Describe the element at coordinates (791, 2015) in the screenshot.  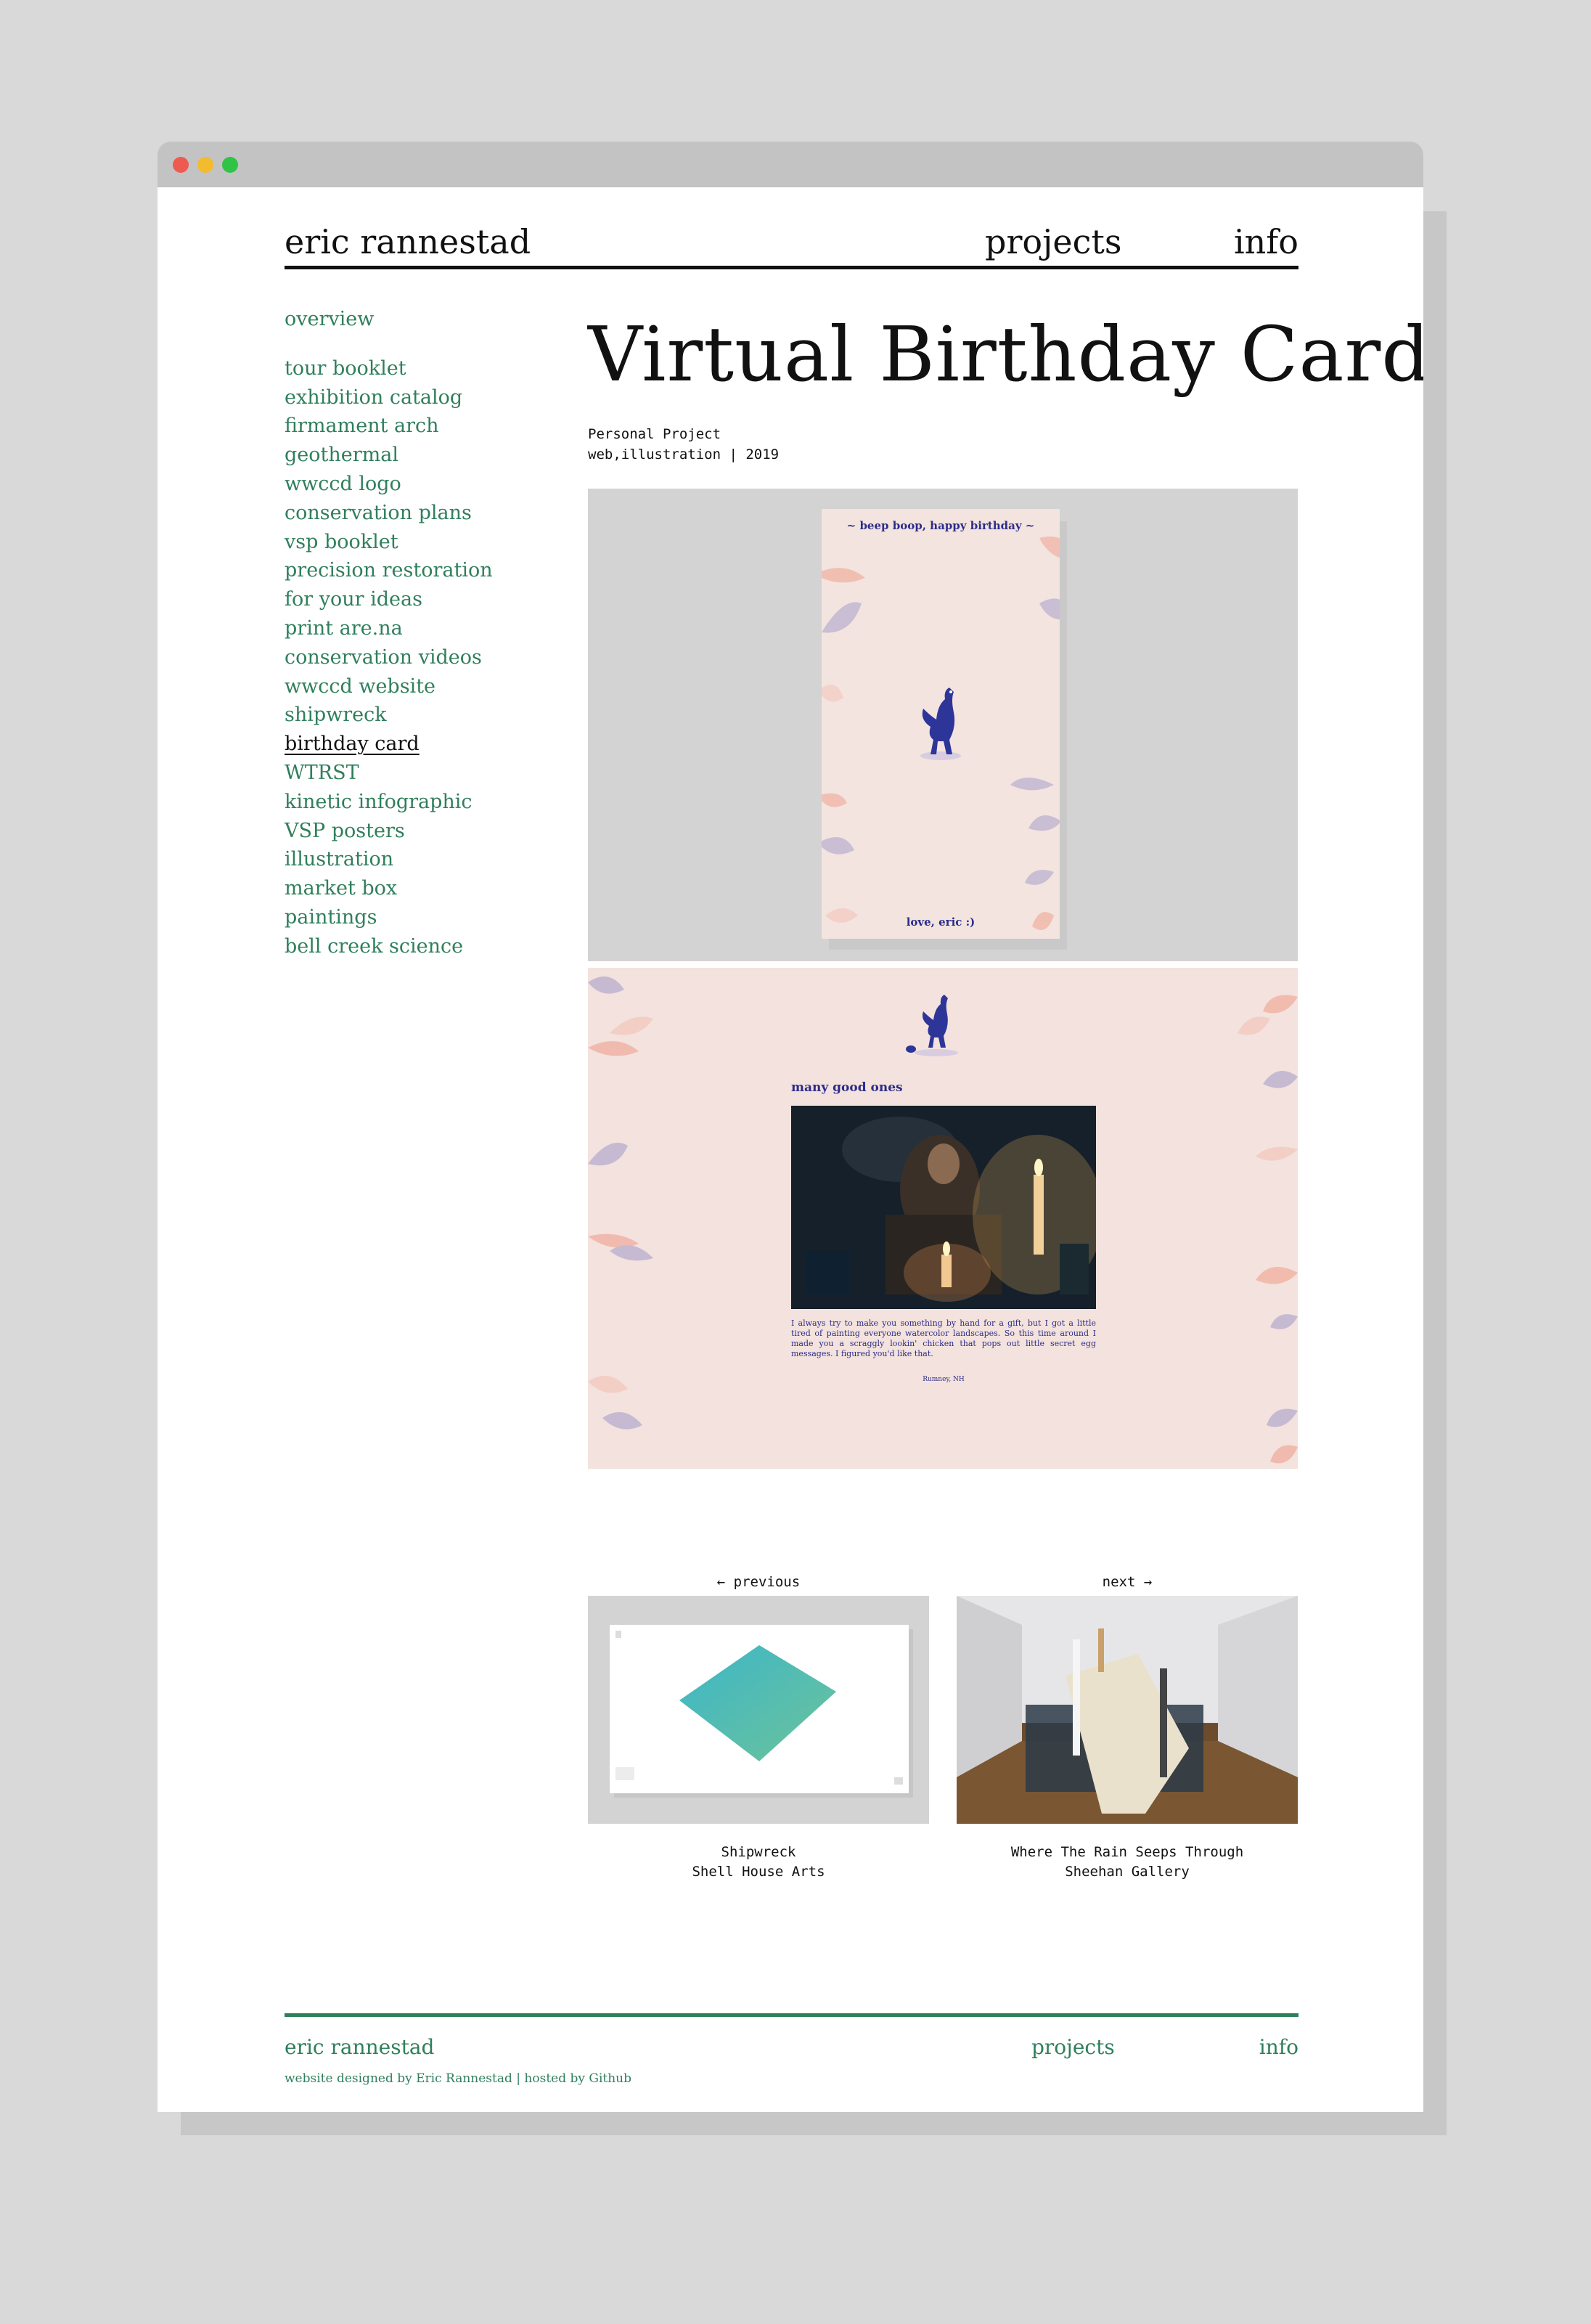
I see `footer-divider` at that location.